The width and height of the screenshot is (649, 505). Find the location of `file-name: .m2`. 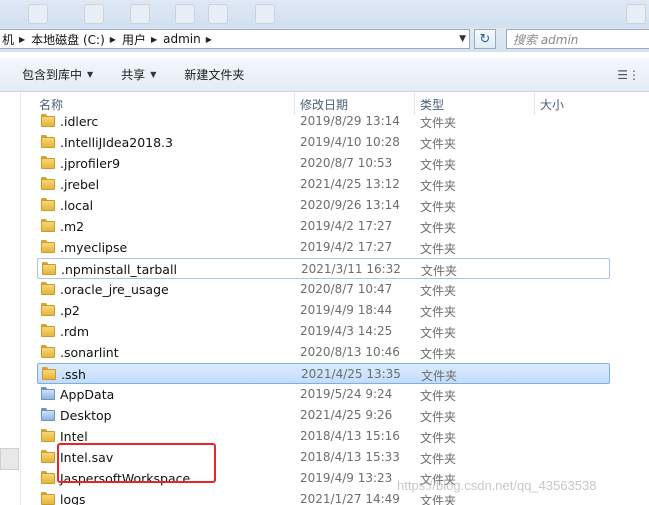

file-name: .m2 is located at coordinates (72, 226).